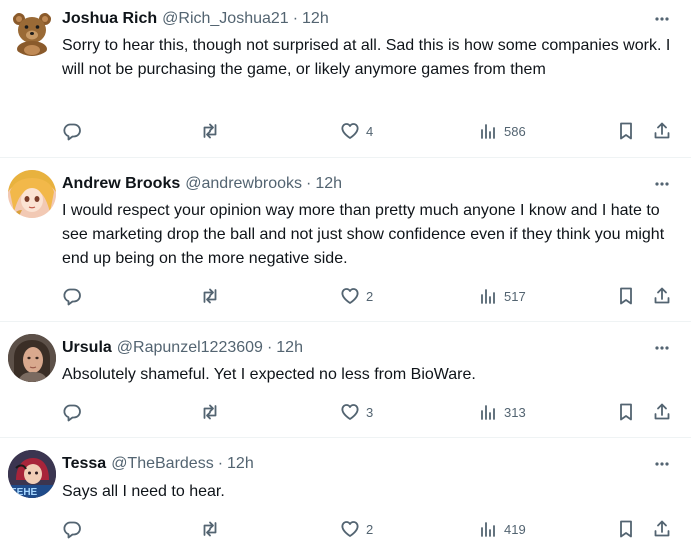 The image size is (691, 546). I want to click on tweet-header: Andrew Brooks @andrewbrooks · 12h, so click(202, 184).